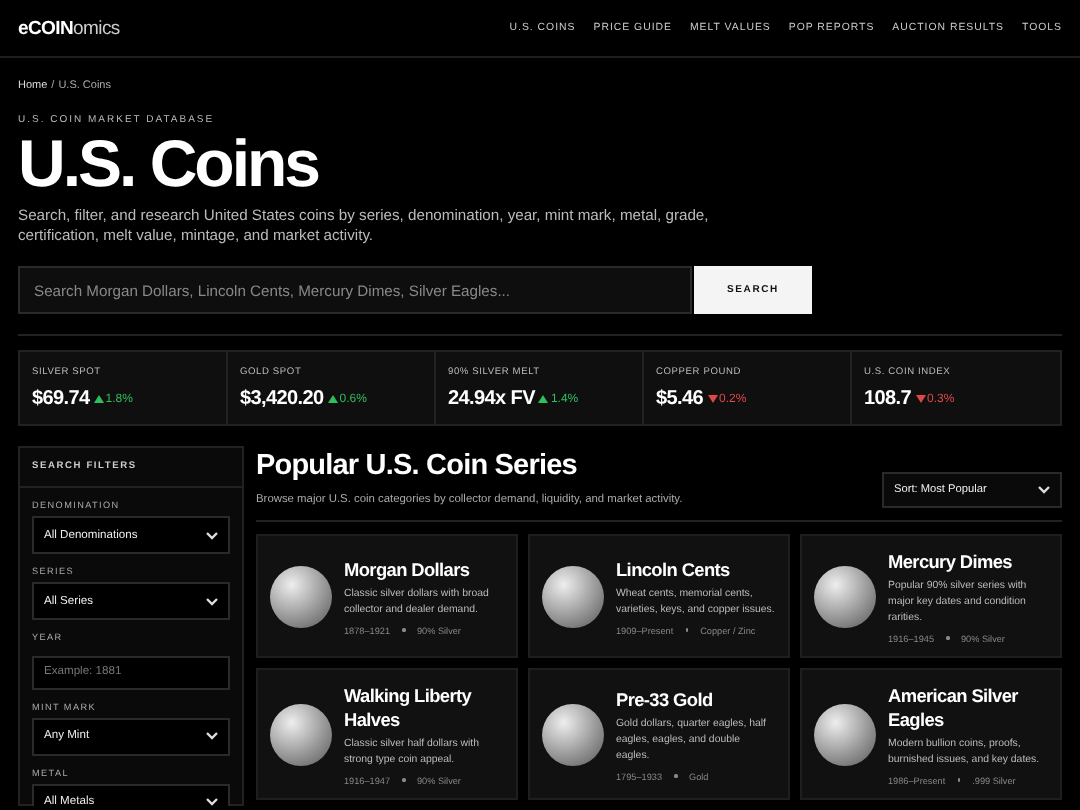  Describe the element at coordinates (282, 399) in the screenshot. I see `stat-value: $3,420.20` at that location.